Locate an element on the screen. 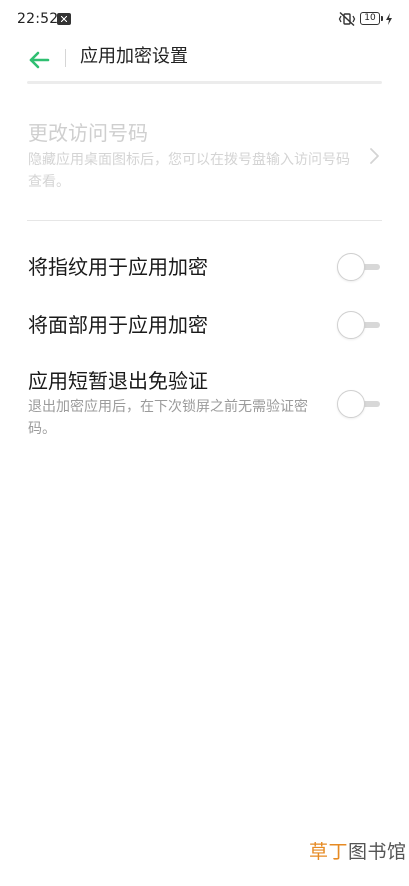 Image resolution: width=409 pixels, height=886 pixels. watermark-rest-text: 图书馆 is located at coordinates (377, 852).